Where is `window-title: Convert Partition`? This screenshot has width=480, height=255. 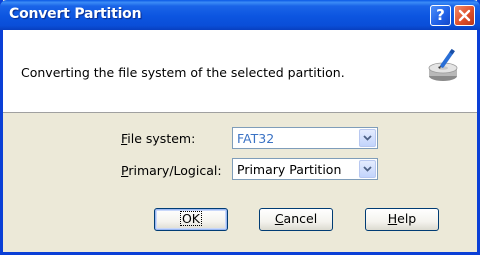
window-title: Convert Partition is located at coordinates (75, 14).